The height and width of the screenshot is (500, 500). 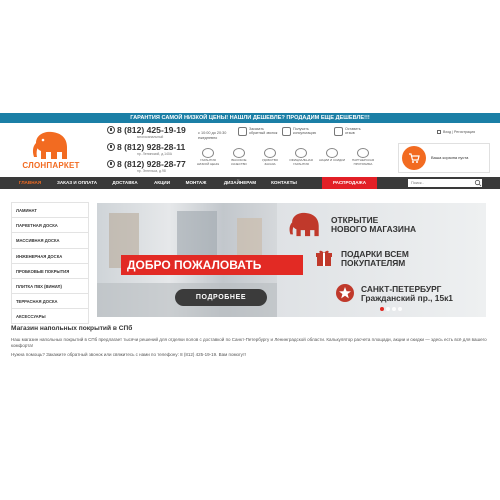 I want to click on logo: СЛОНПАРКЕТ, so click(x=51, y=152).